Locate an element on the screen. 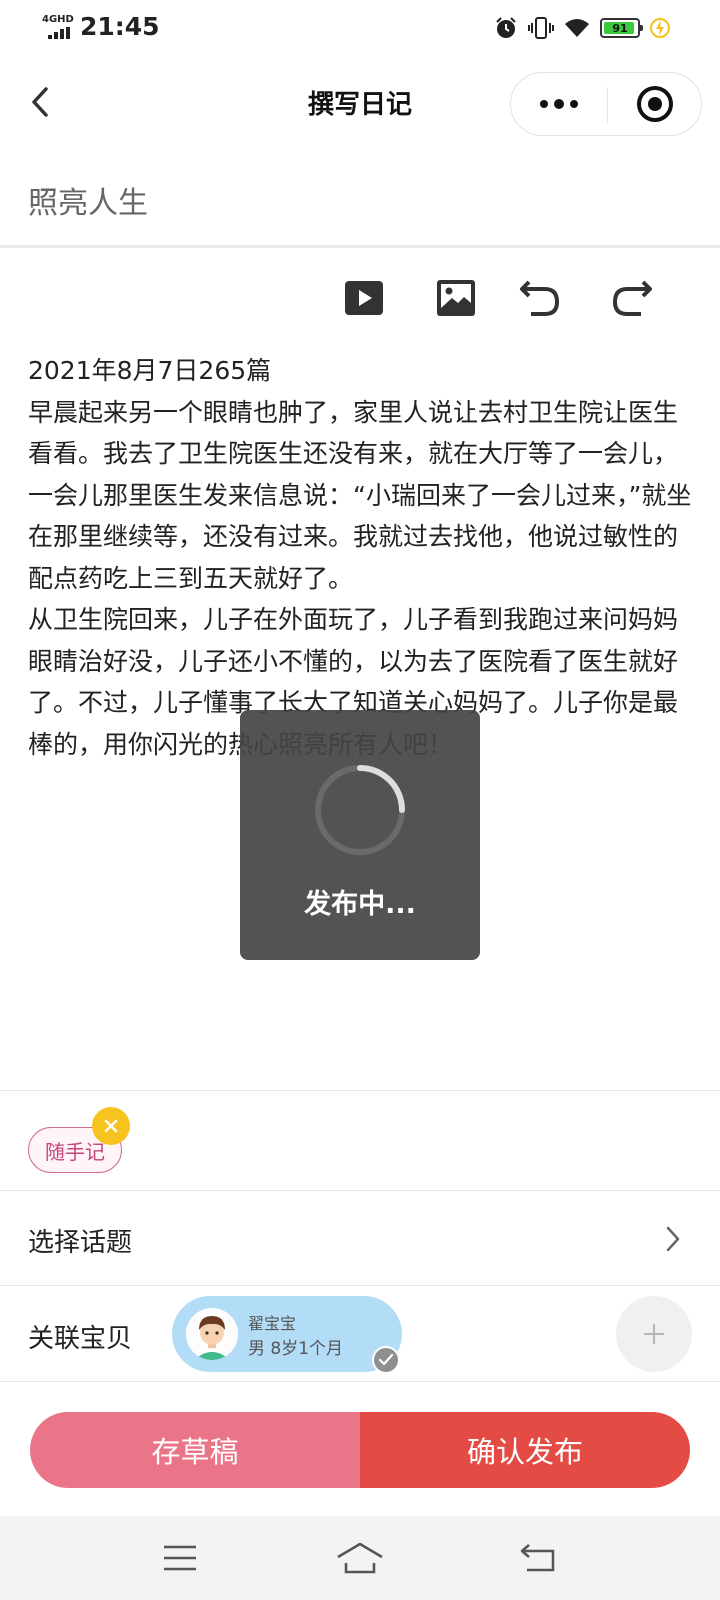 This screenshot has height=1600, width=720. menu-button is located at coordinates (180, 1558).